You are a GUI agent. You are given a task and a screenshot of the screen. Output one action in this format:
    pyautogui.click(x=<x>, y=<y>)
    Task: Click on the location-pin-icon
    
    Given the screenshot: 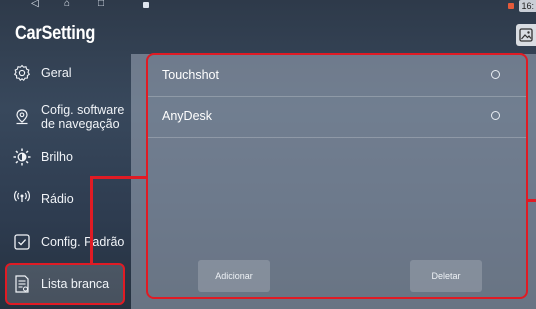 What is the action you would take?
    pyautogui.click(x=22, y=117)
    